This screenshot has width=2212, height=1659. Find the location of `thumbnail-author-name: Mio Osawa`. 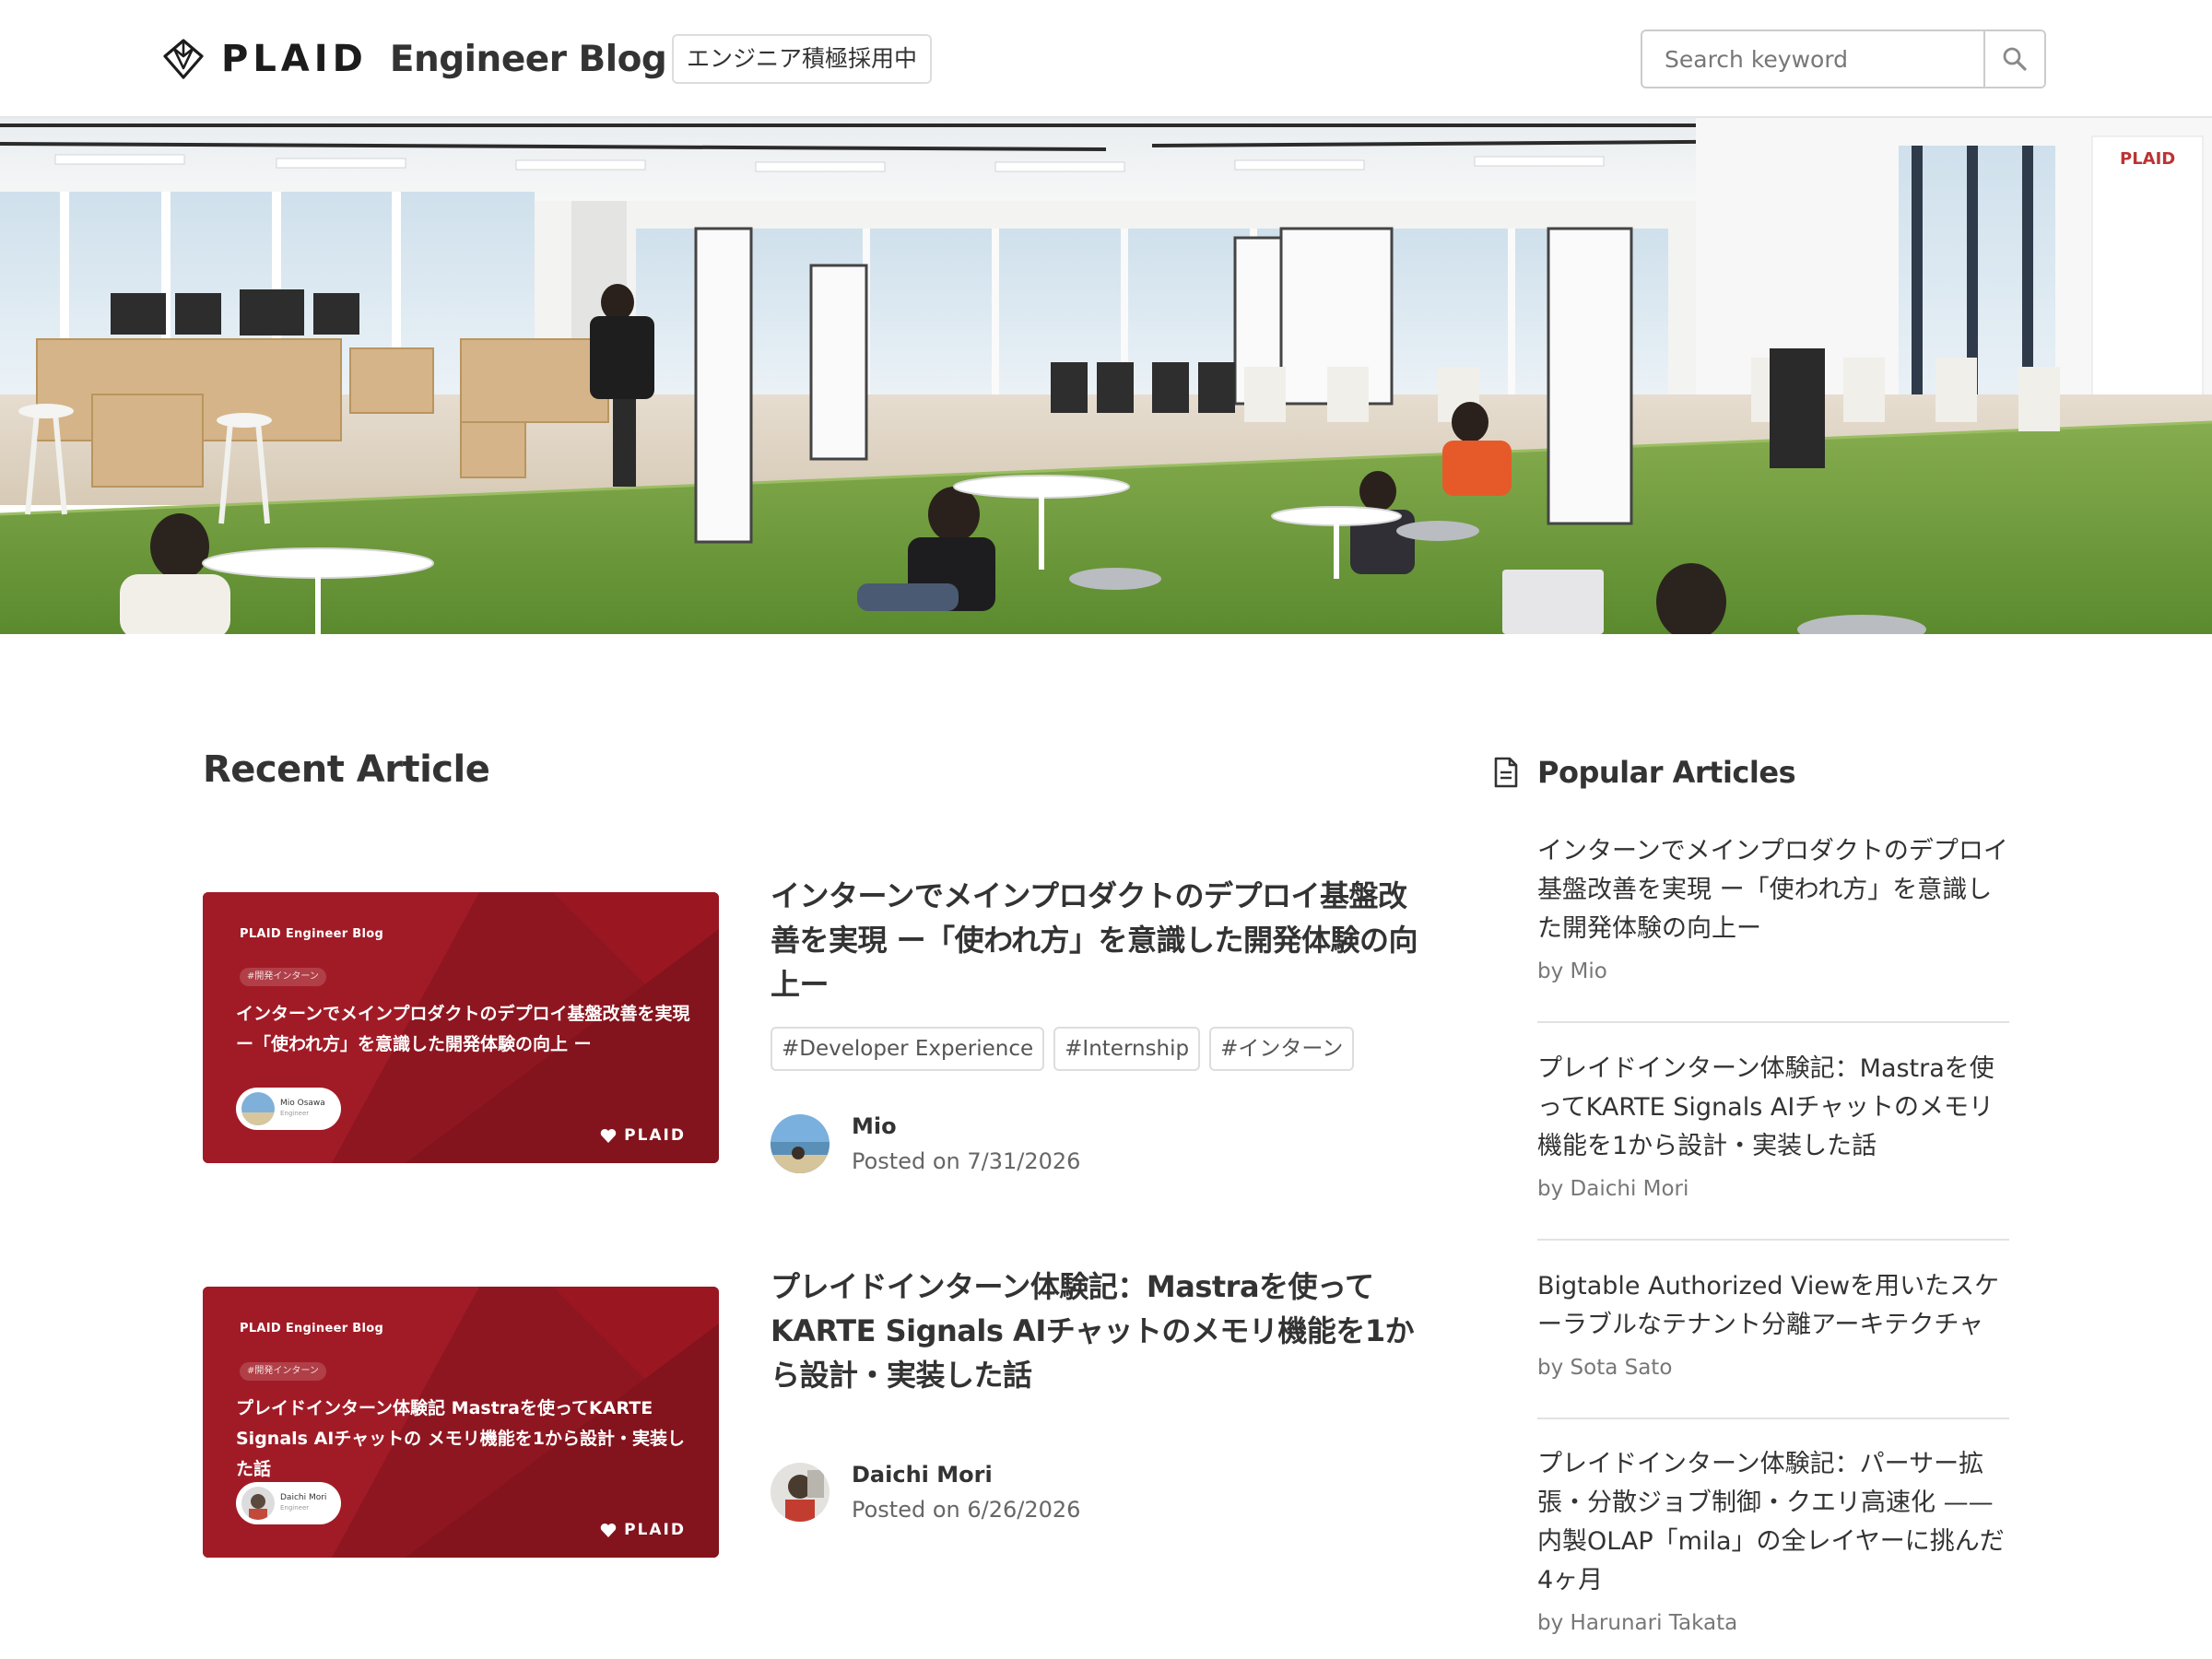

thumbnail-author-name: Mio Osawa is located at coordinates (302, 1103).